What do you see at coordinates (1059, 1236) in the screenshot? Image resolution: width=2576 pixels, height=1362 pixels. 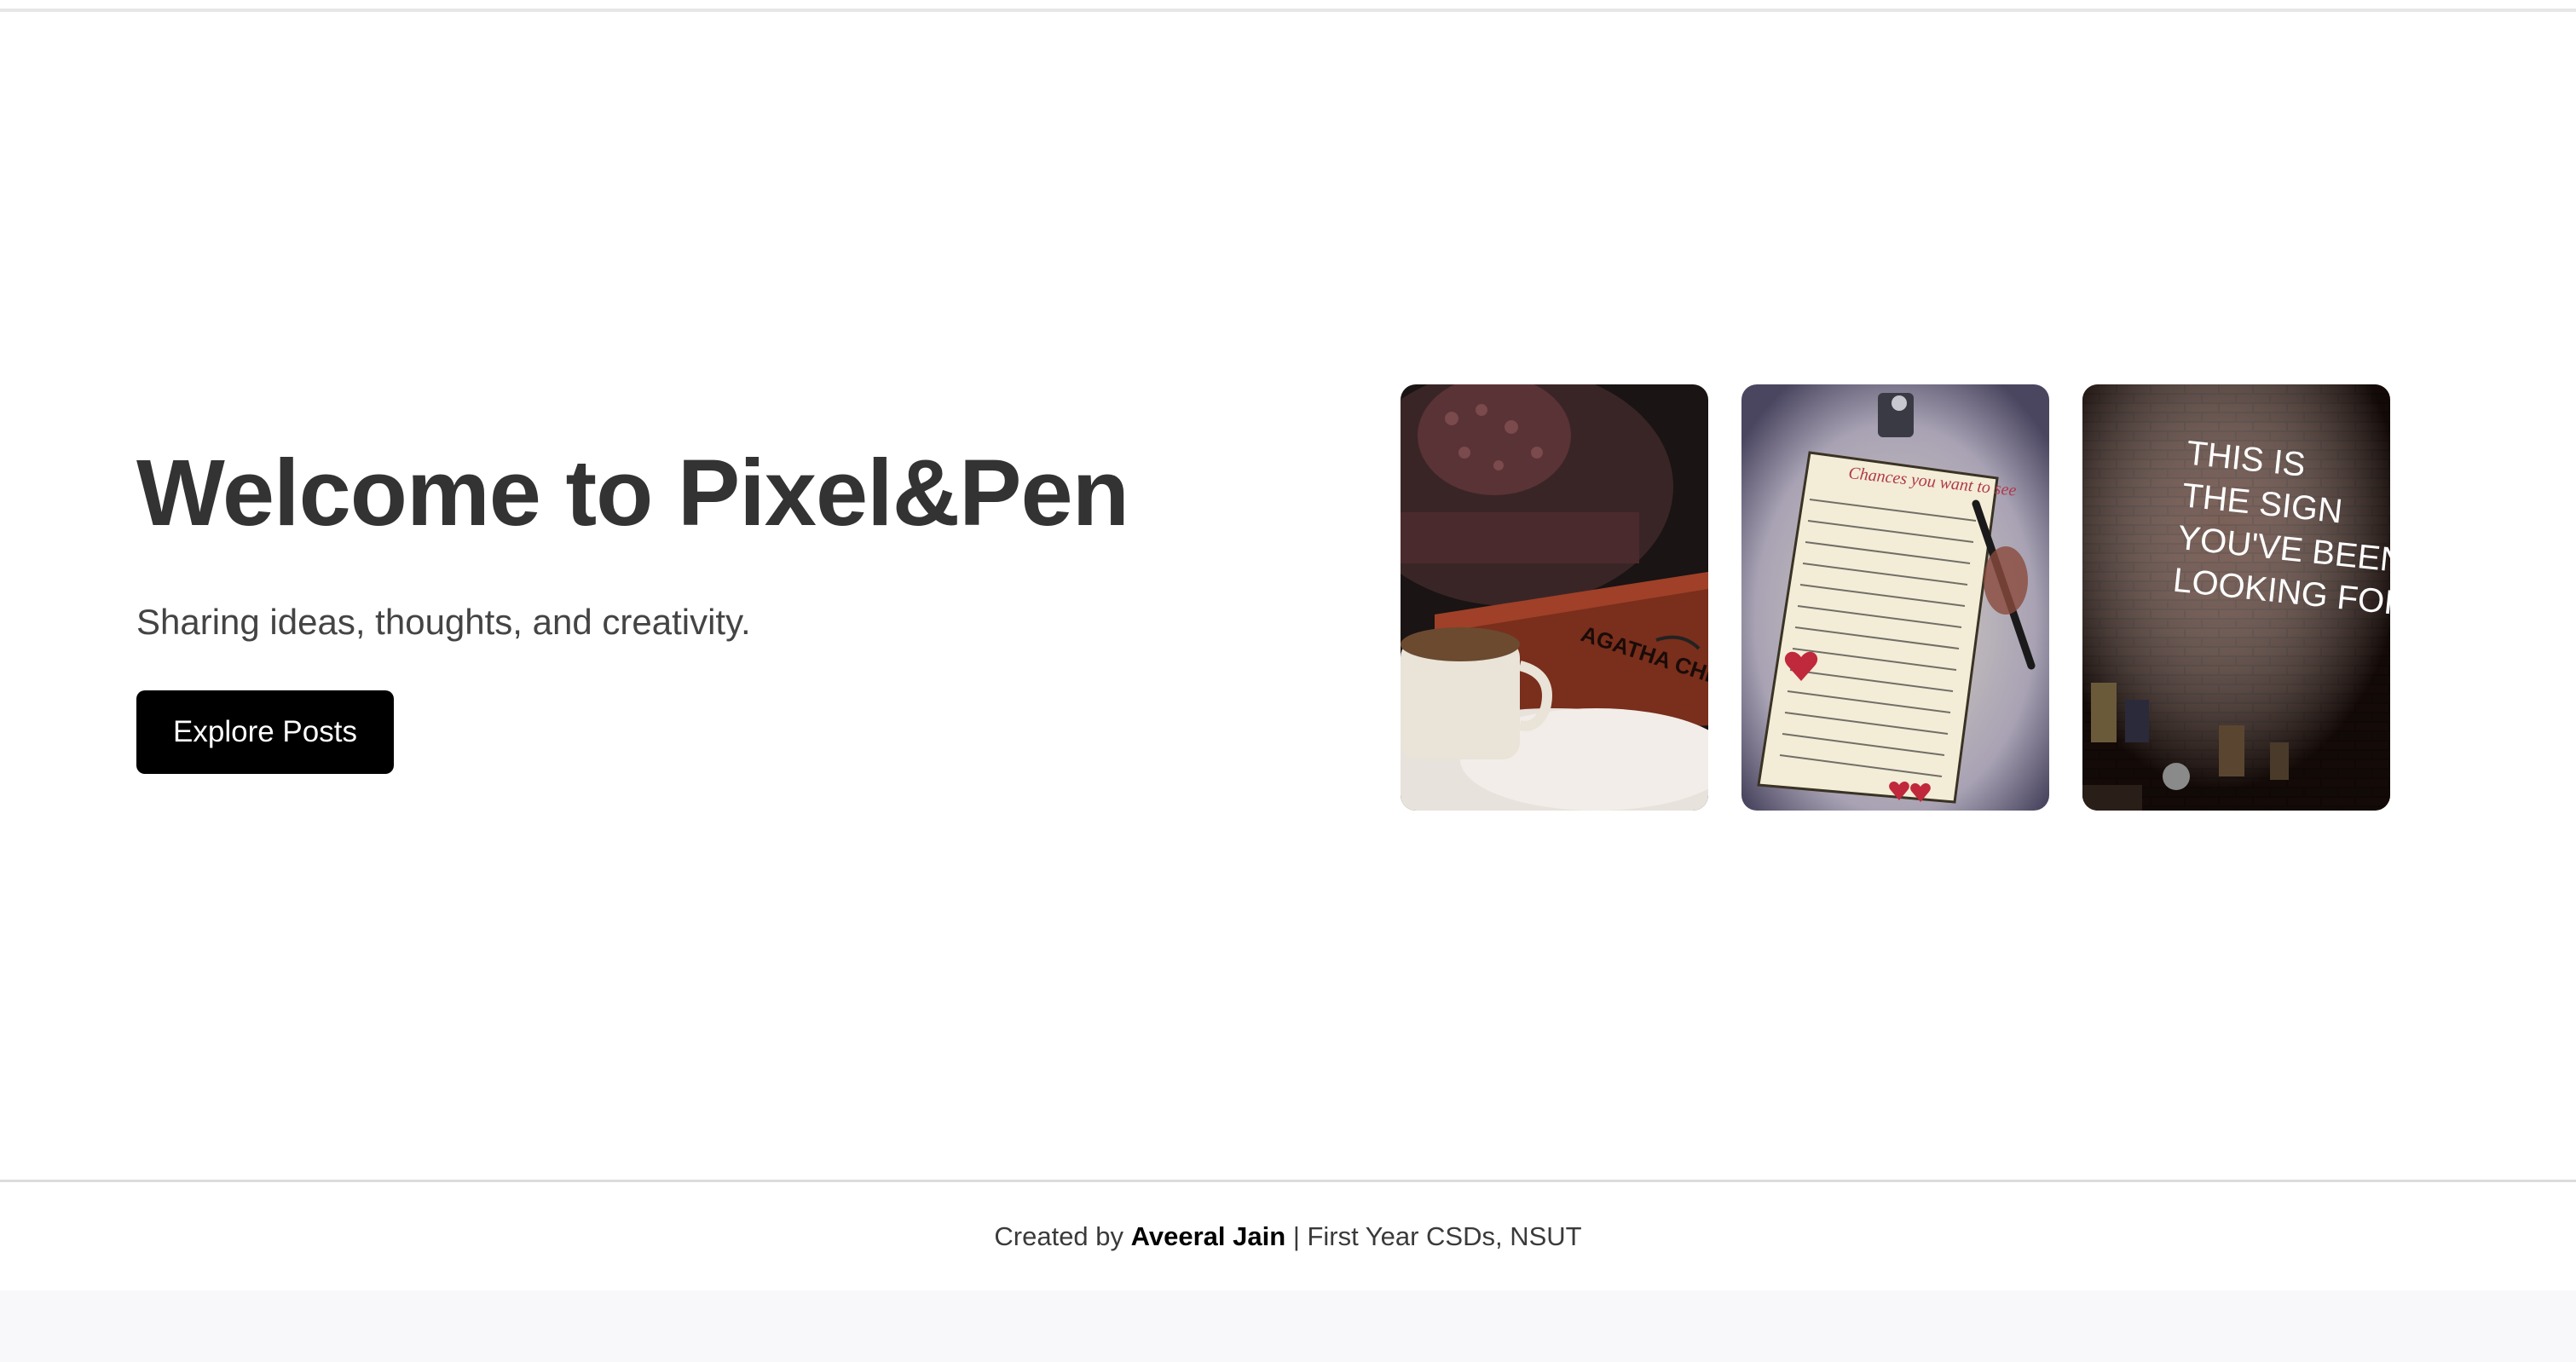 I see `footer-prefix: Created by` at bounding box center [1059, 1236].